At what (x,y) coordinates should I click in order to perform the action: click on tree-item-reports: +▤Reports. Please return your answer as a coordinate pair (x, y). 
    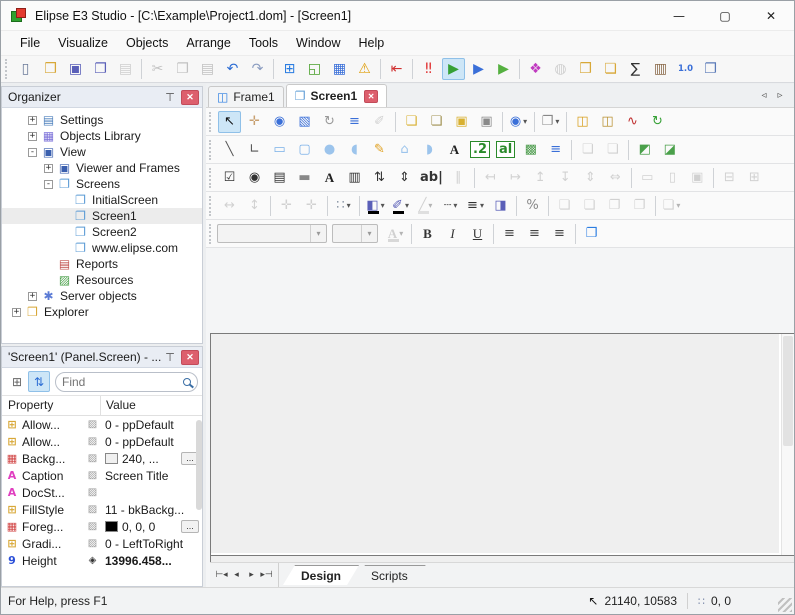
    Looking at the image, I should click on (102, 264).